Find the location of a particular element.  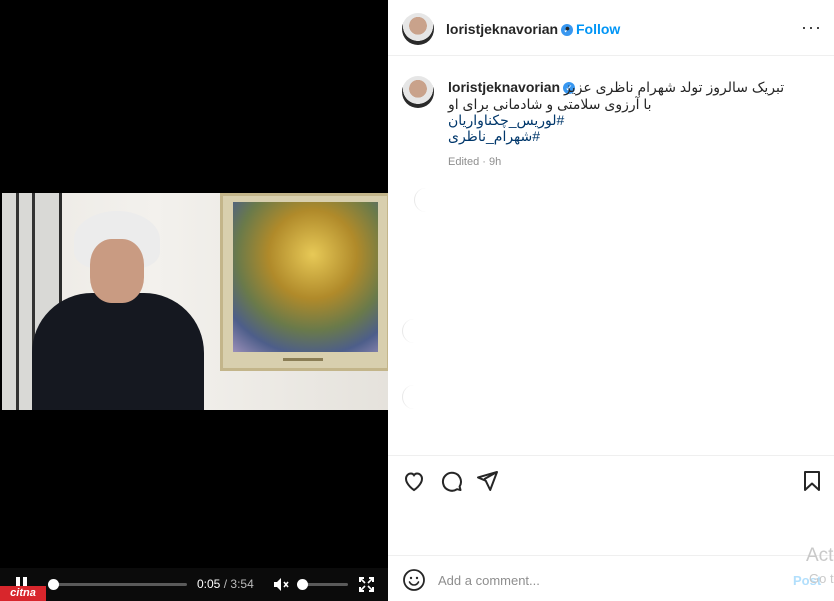

os-activation-watermark-line2: Go t is located at coordinates (821, 578).